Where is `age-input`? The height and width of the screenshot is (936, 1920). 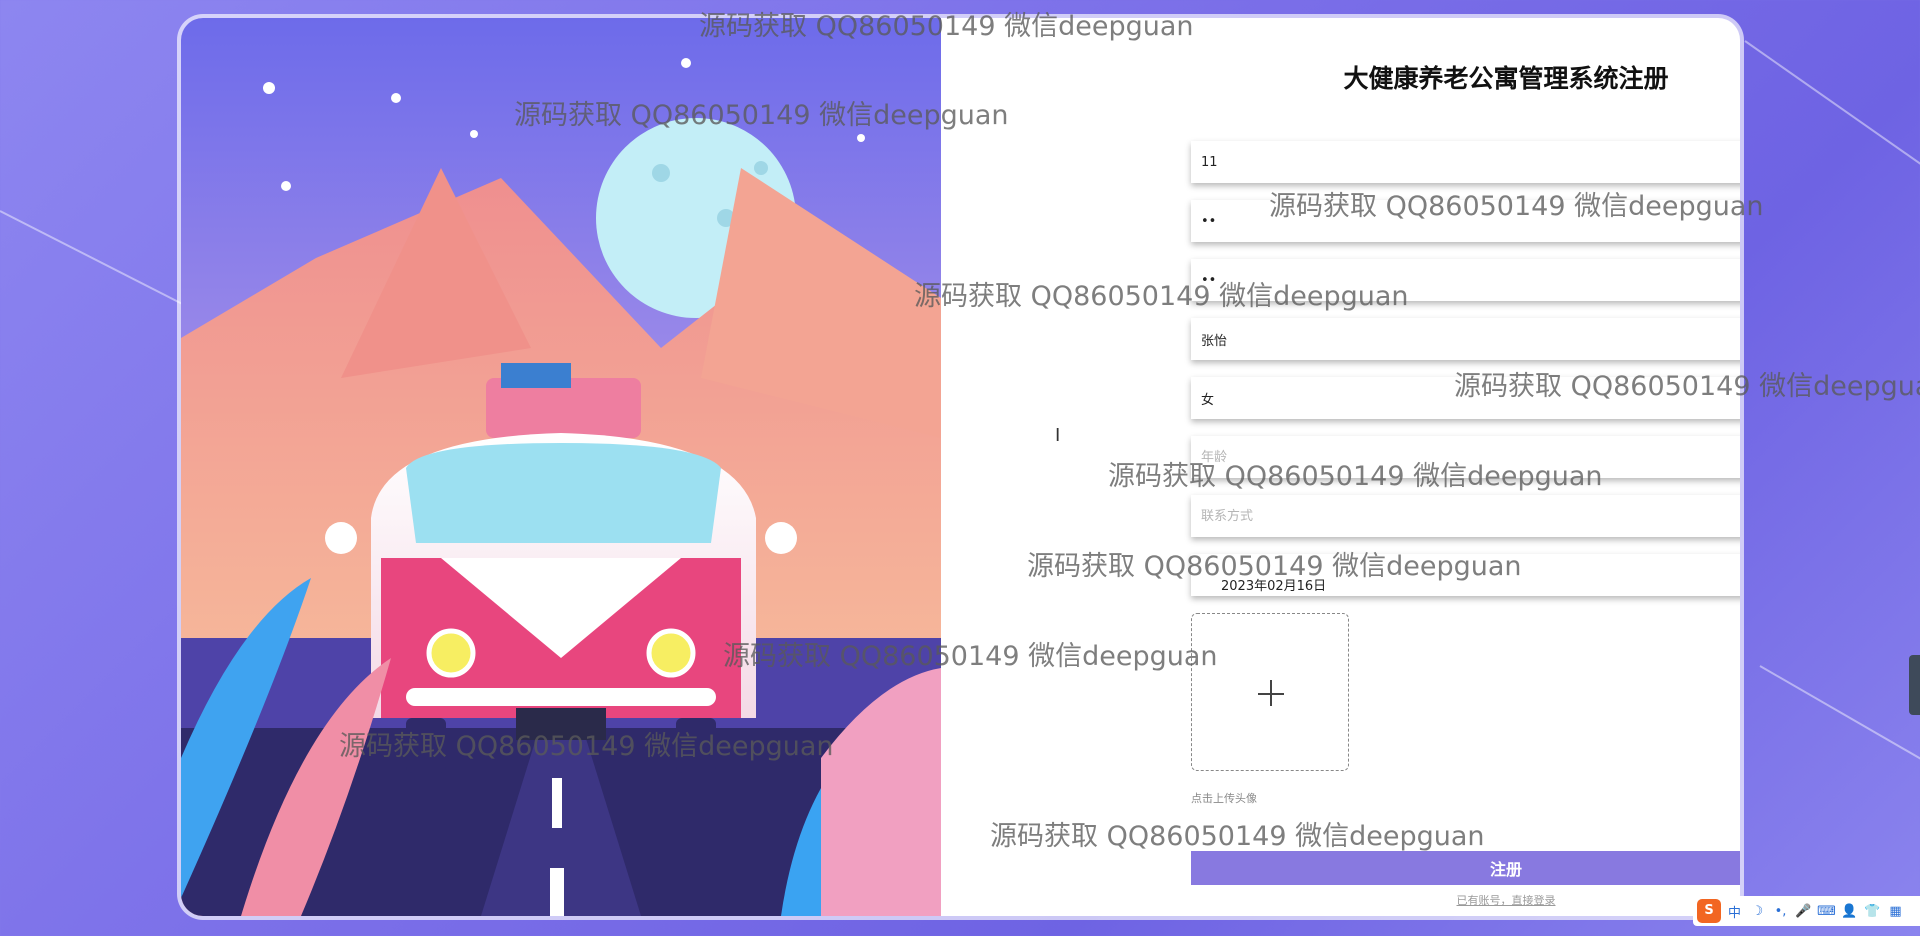
age-input is located at coordinates (1465, 457).